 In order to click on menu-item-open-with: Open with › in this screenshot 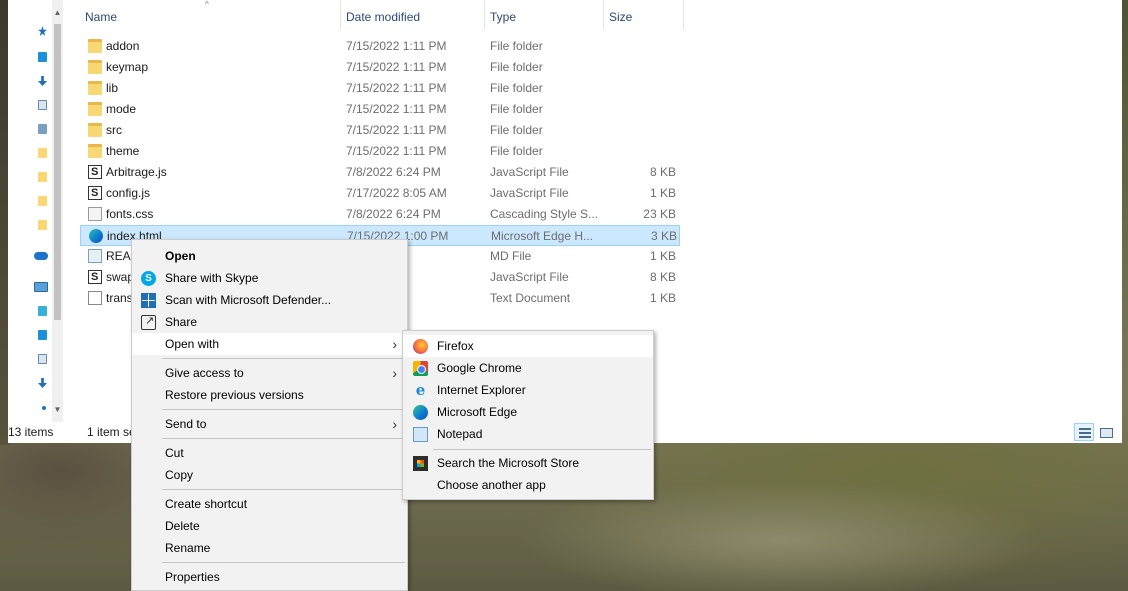, I will do `click(269, 344)`.